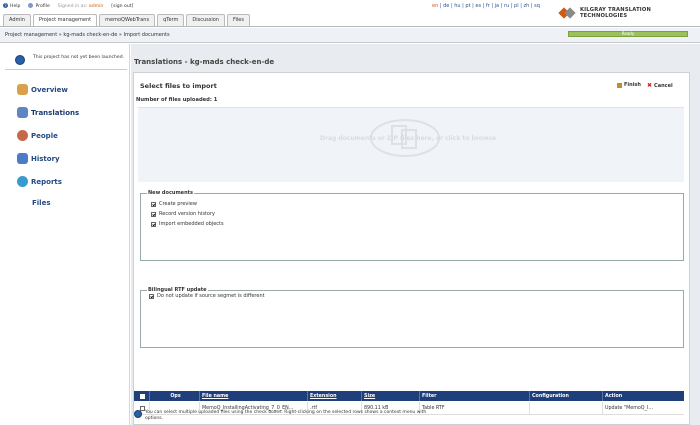  I want to click on user-icon, so click(31, 5).